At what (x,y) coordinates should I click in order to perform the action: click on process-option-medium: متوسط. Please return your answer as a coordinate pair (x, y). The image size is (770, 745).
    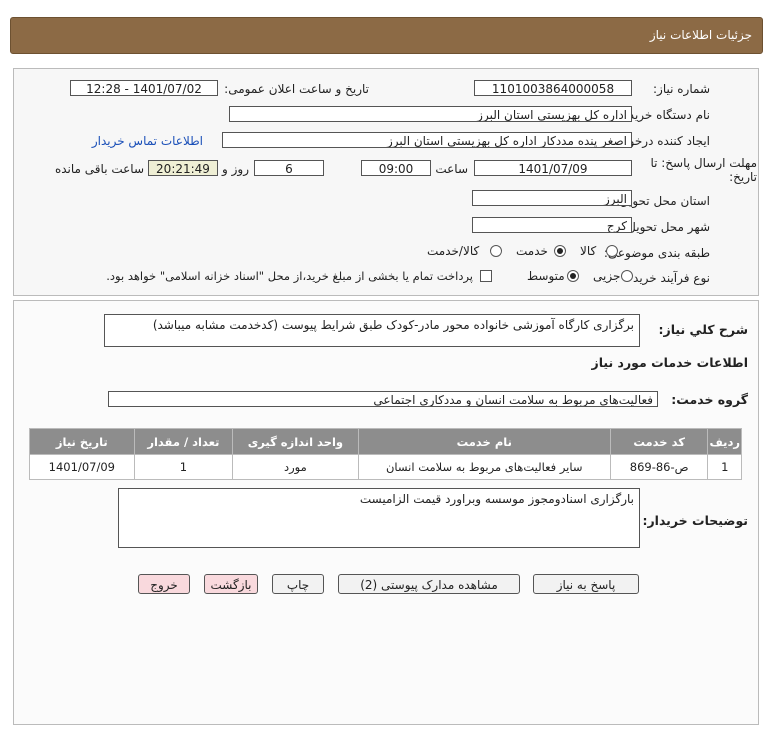
    Looking at the image, I should click on (546, 276).